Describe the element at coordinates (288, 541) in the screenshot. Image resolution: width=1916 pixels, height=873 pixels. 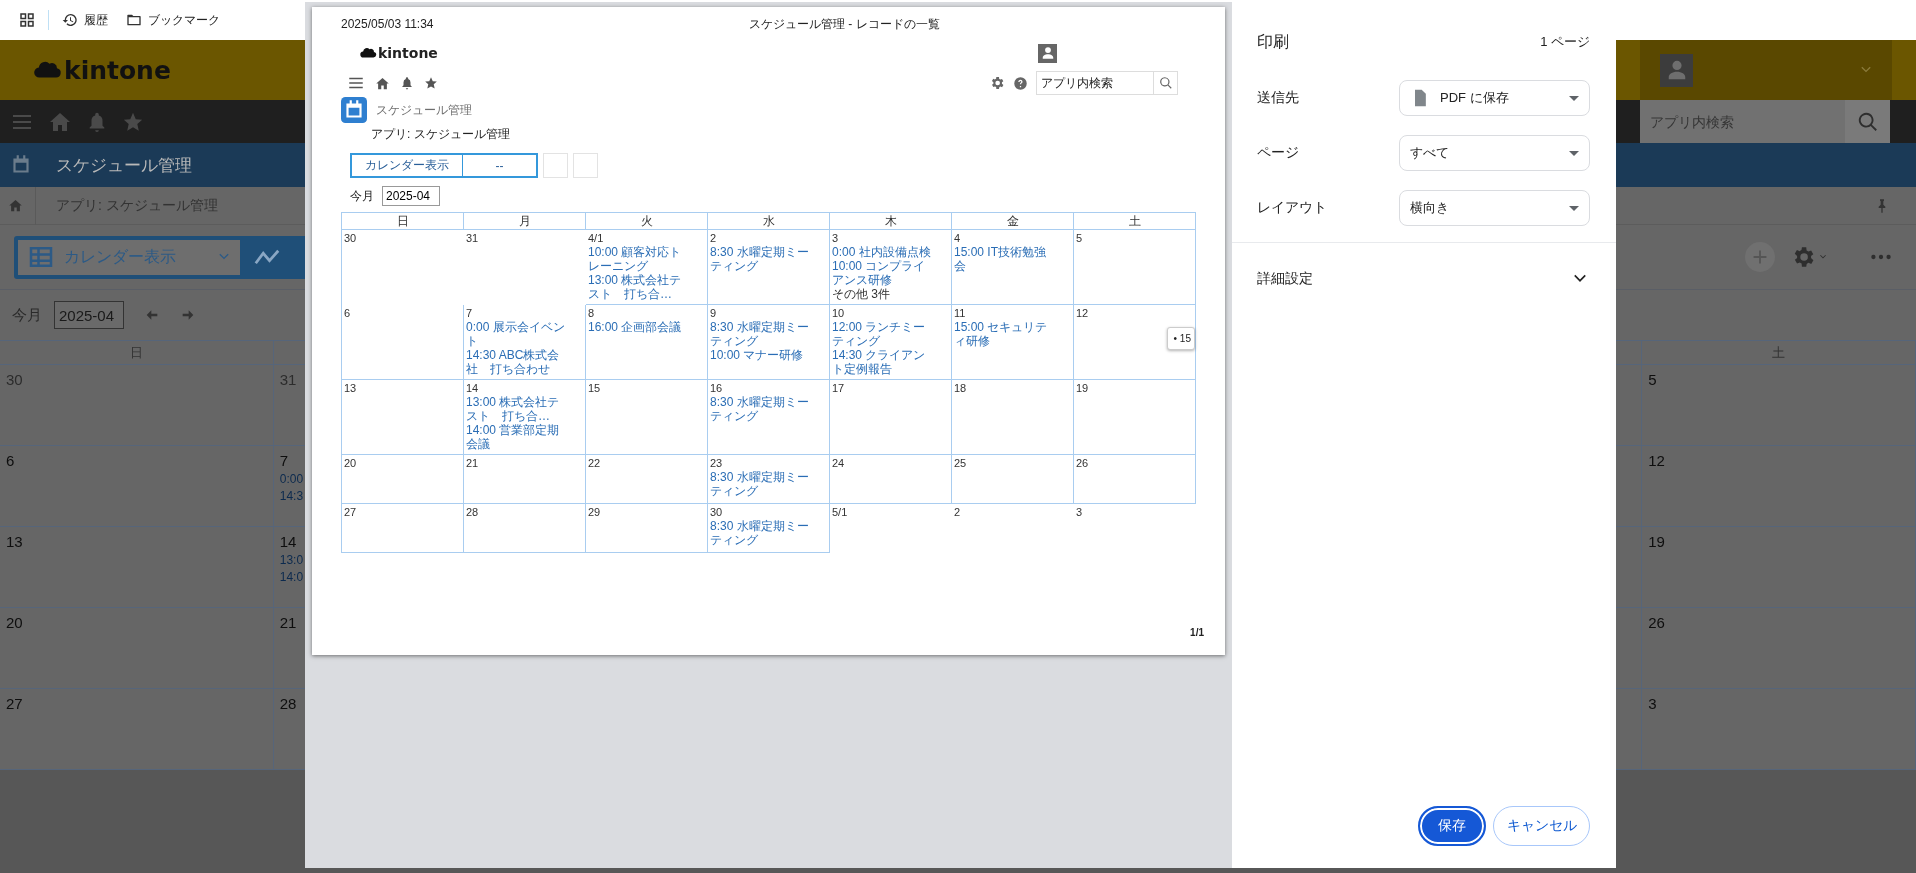
I see `day-number: 14` at that location.